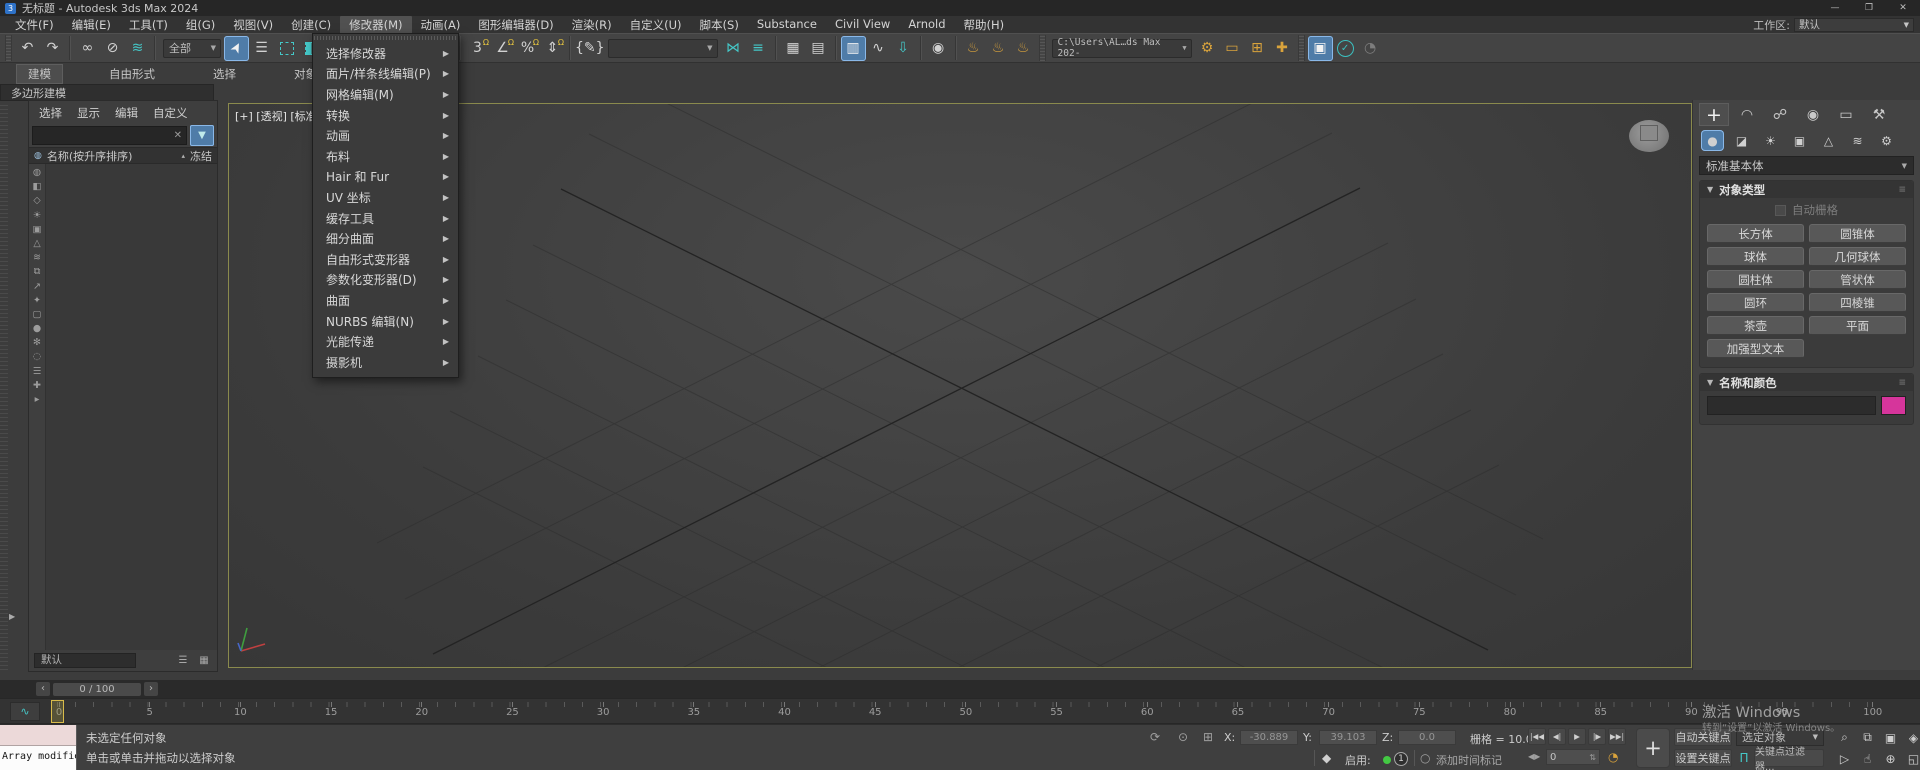 This screenshot has width=1920, height=770. Describe the element at coordinates (25, 711) in the screenshot. I see `mini-curve-editor-button: ∿` at that location.